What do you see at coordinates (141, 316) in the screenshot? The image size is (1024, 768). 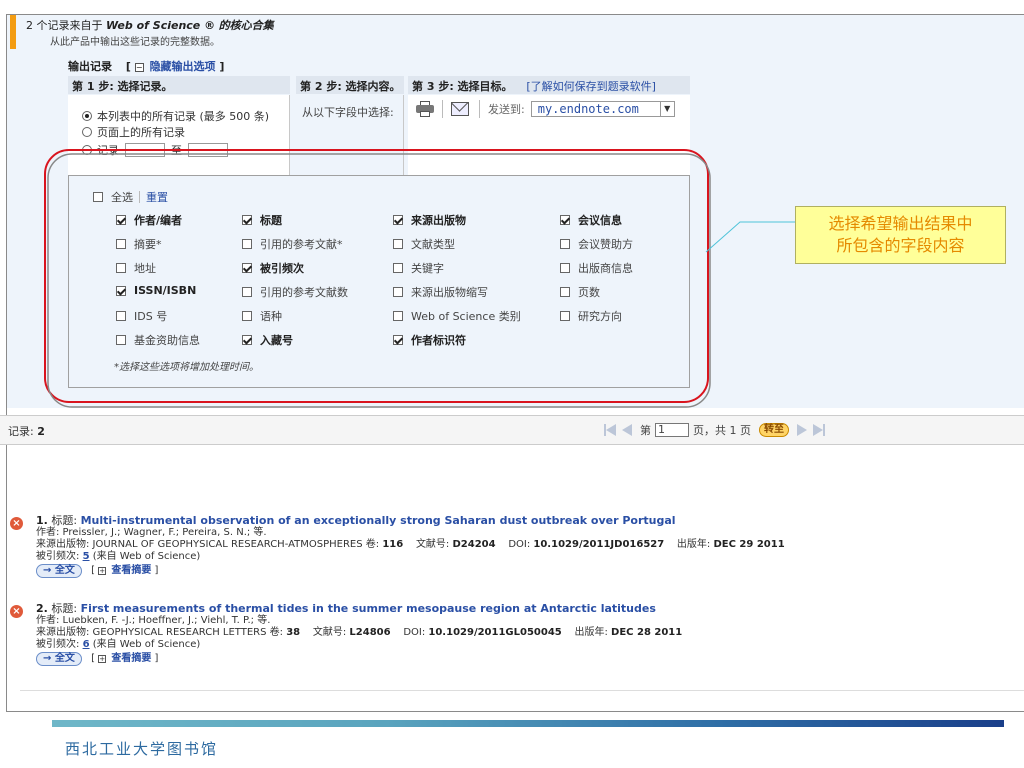 I see `field-checkbox: IDS 号` at bounding box center [141, 316].